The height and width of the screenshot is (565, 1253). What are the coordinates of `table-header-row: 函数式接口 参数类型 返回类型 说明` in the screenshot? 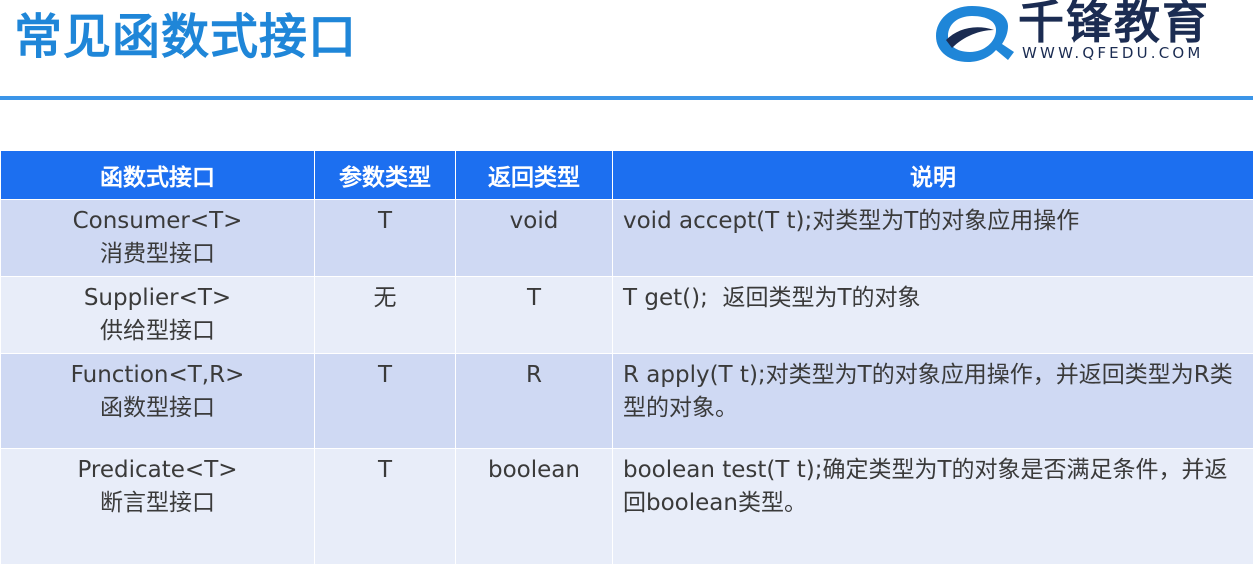 It's located at (627, 175).